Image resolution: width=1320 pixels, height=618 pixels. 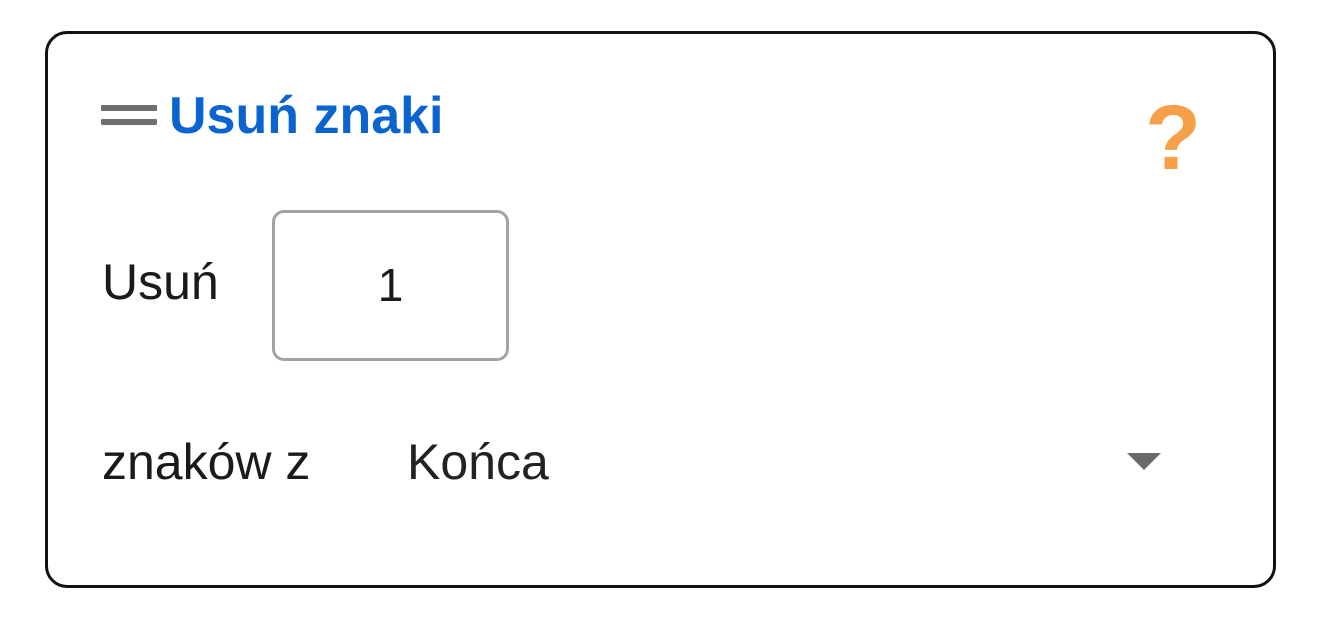 I want to click on remove-label: Usuń, so click(x=160, y=282).